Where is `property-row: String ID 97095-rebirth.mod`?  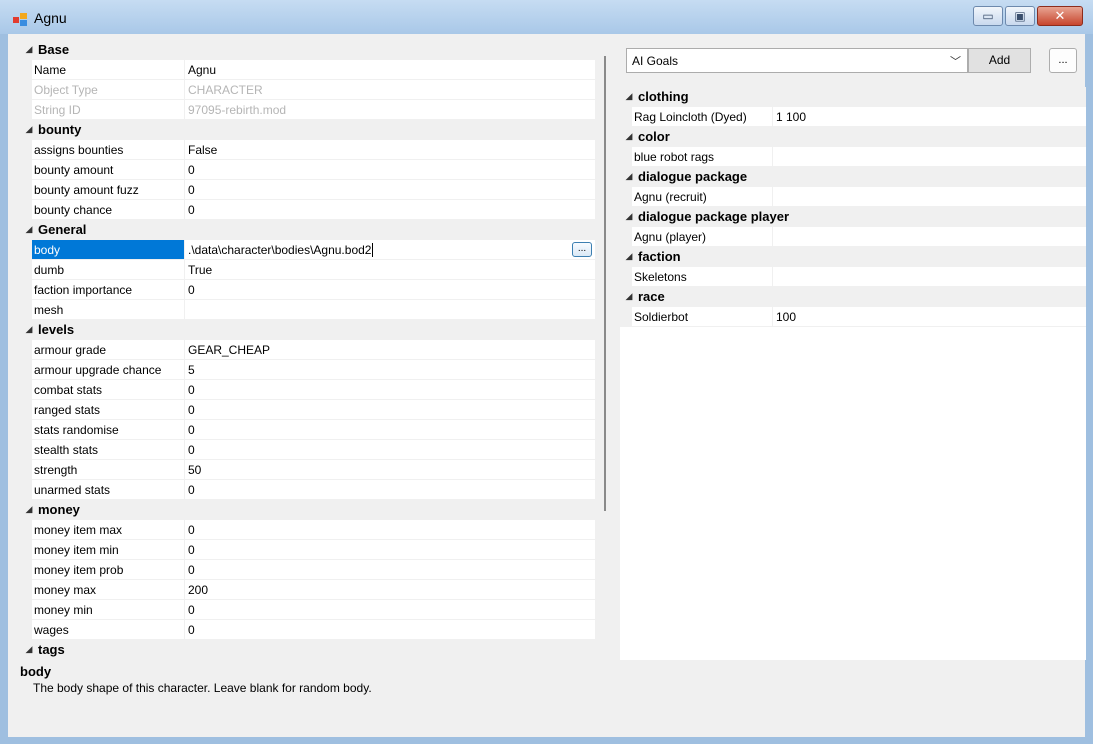
property-row: String ID 97095-rebirth.mod is located at coordinates (307, 110).